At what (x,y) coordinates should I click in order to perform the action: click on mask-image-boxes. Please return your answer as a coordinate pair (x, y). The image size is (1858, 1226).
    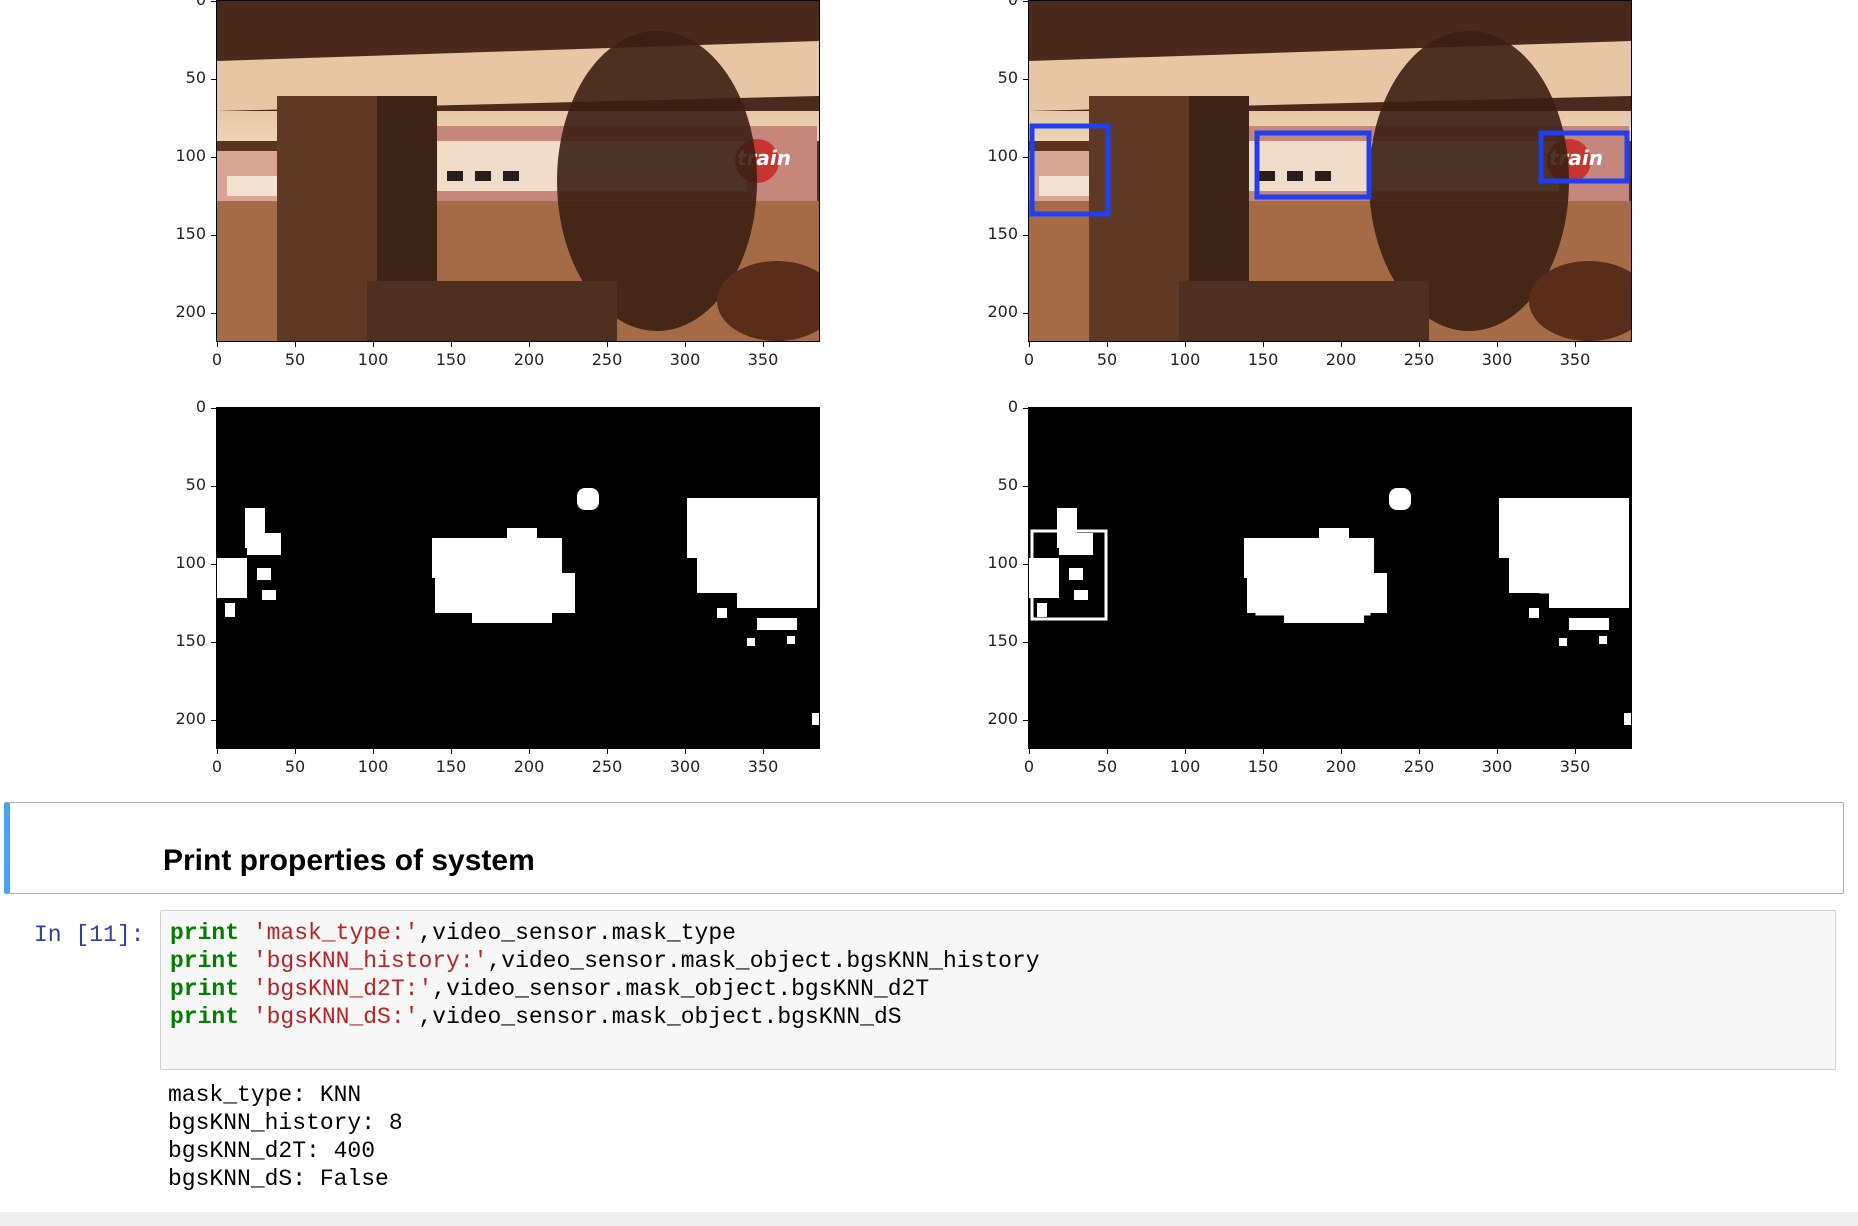
    Looking at the image, I should click on (1330, 578).